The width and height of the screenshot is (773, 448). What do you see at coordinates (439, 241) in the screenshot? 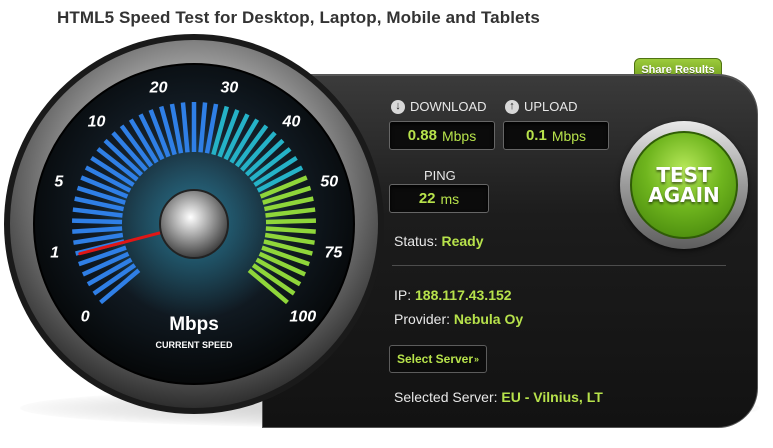
I see `status-row: Status: Ready` at bounding box center [439, 241].